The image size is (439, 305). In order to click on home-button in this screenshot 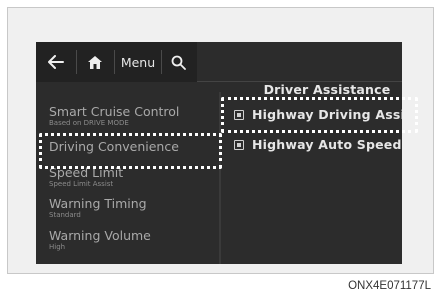, I will do `click(95, 62)`.